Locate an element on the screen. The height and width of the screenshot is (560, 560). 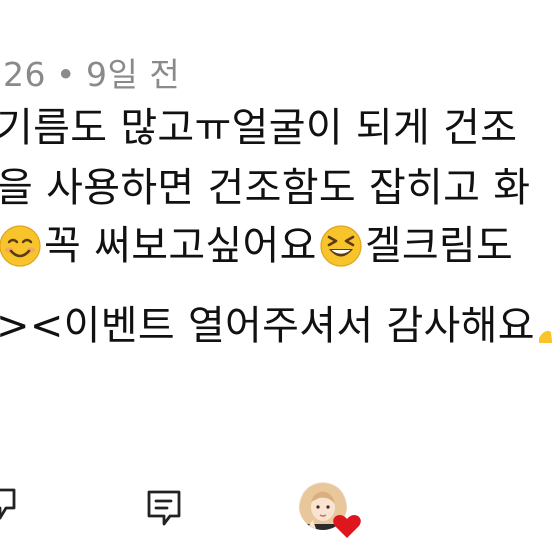
comment-line-2: 을 사용하면 건조함도 잡히고 화 is located at coordinates (265, 188).